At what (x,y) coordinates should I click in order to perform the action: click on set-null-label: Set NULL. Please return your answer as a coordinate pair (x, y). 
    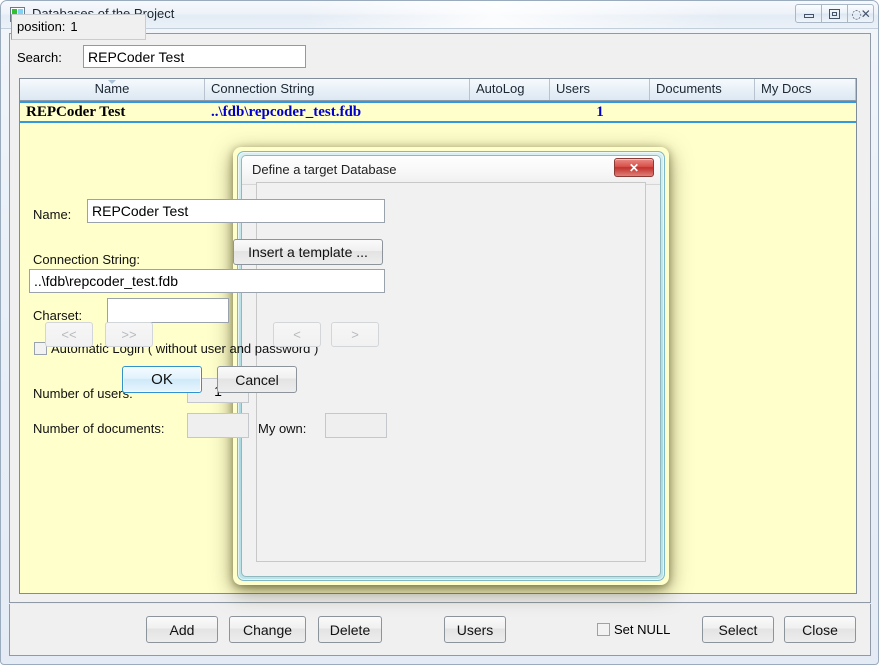
    Looking at the image, I should click on (642, 629).